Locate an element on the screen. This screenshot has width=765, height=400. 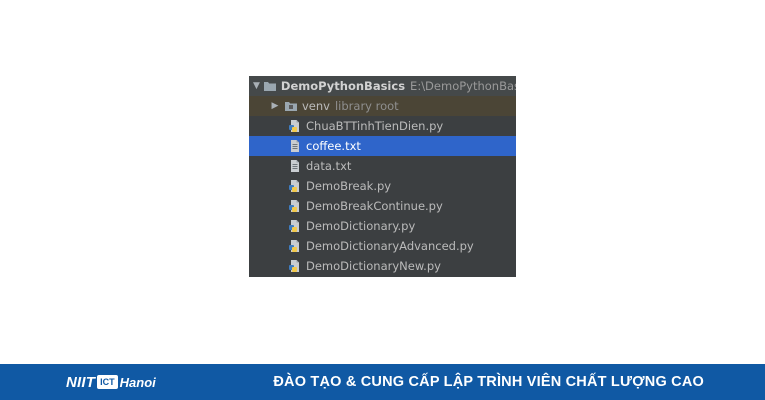
logo-ict-mark: ICT is located at coordinates (107, 382).